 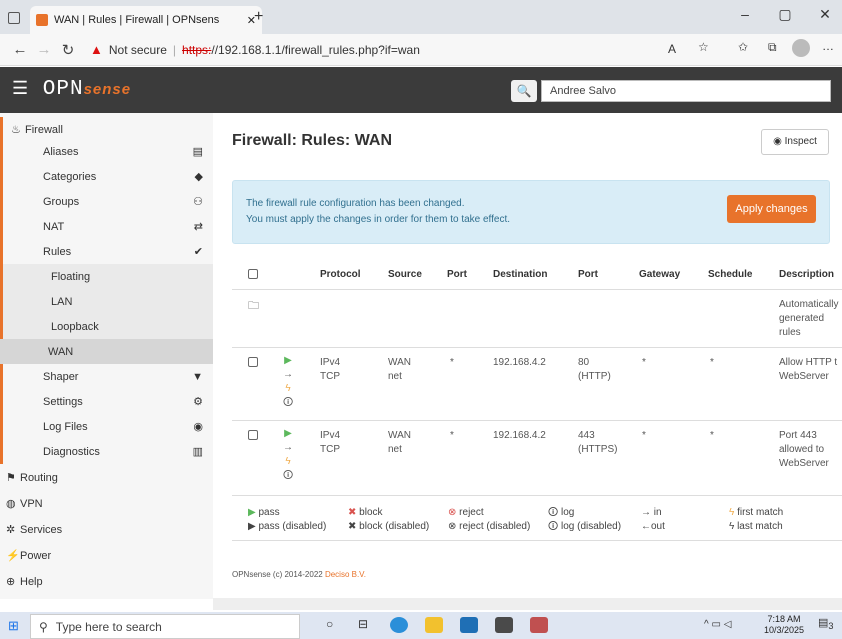 What do you see at coordinates (106, 201) in the screenshot?
I see `sidebar-item-groups: Groups ⚇` at bounding box center [106, 201].